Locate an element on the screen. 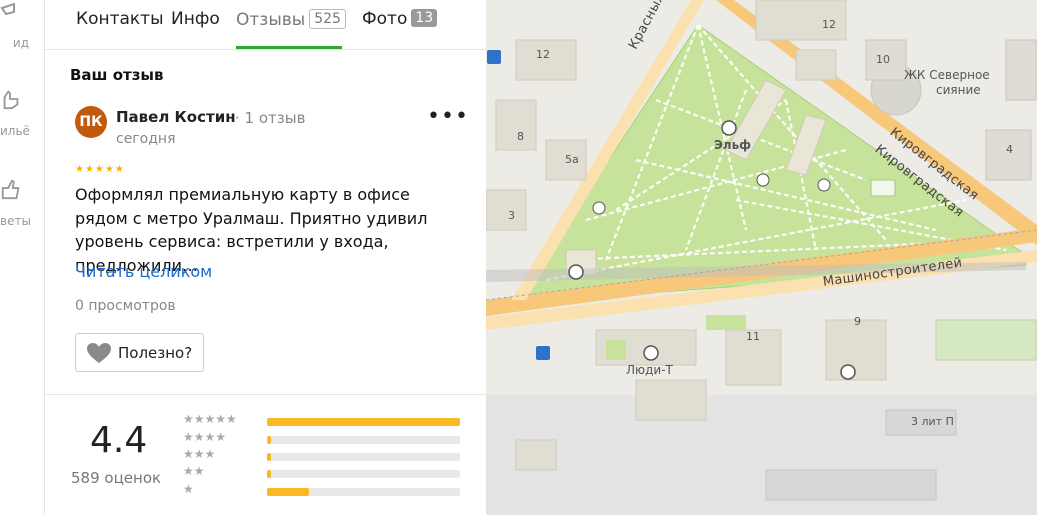 The width and height of the screenshot is (1037, 515). tab-photos: Фото 13 is located at coordinates (400, 29).